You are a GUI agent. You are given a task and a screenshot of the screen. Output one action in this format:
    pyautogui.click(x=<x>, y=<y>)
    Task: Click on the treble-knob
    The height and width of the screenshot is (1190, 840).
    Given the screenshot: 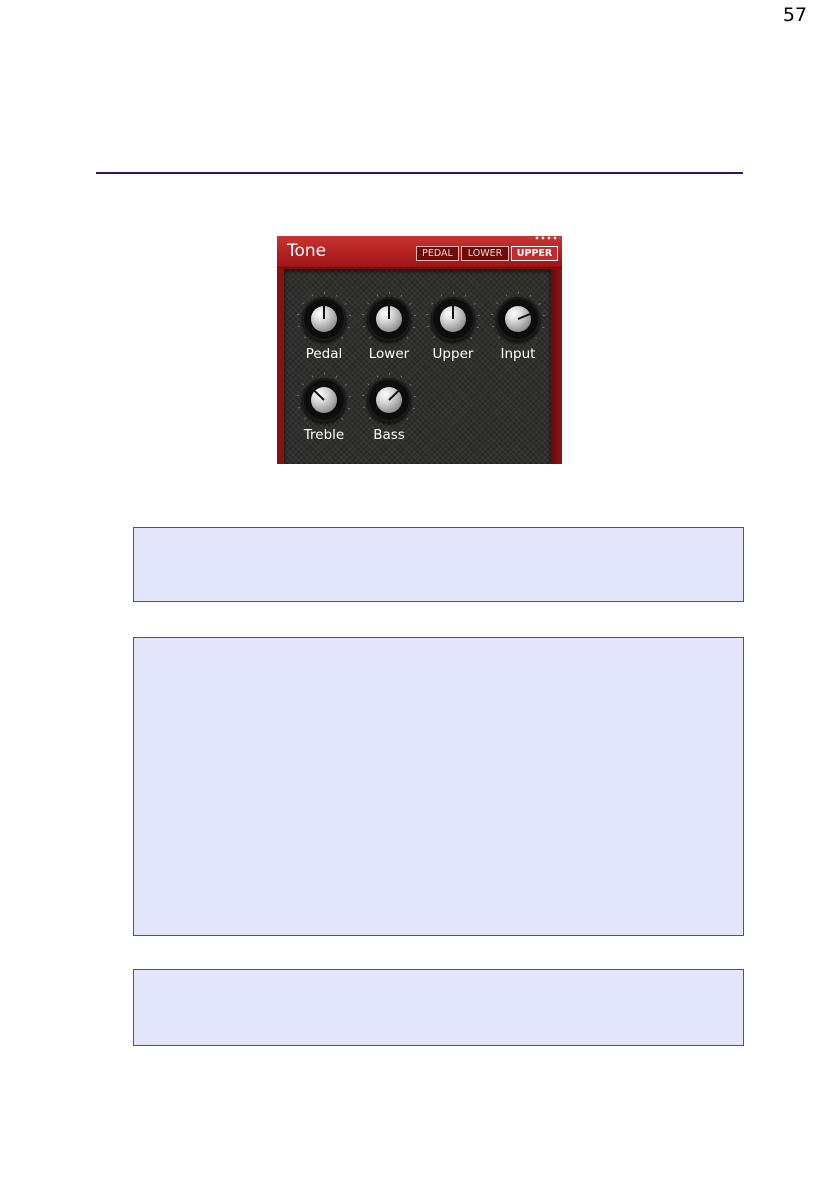 What is the action you would take?
    pyautogui.click(x=324, y=400)
    